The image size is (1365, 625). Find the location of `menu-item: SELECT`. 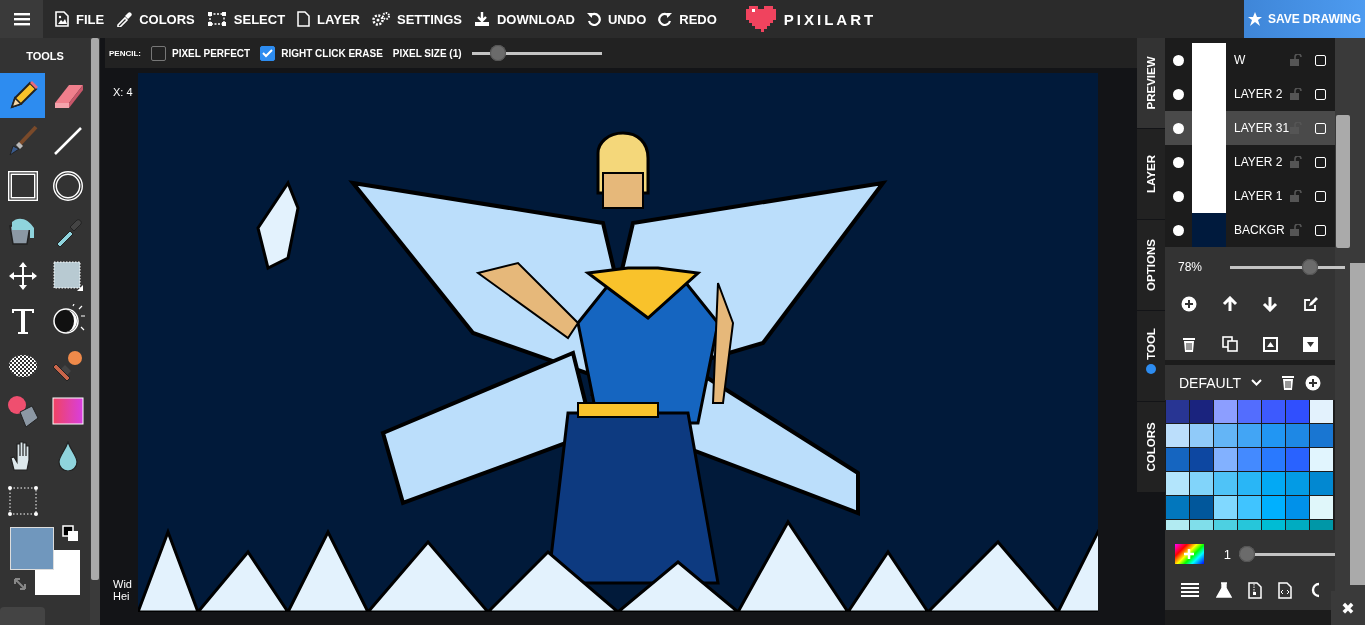

menu-item: SELECT is located at coordinates (246, 19).